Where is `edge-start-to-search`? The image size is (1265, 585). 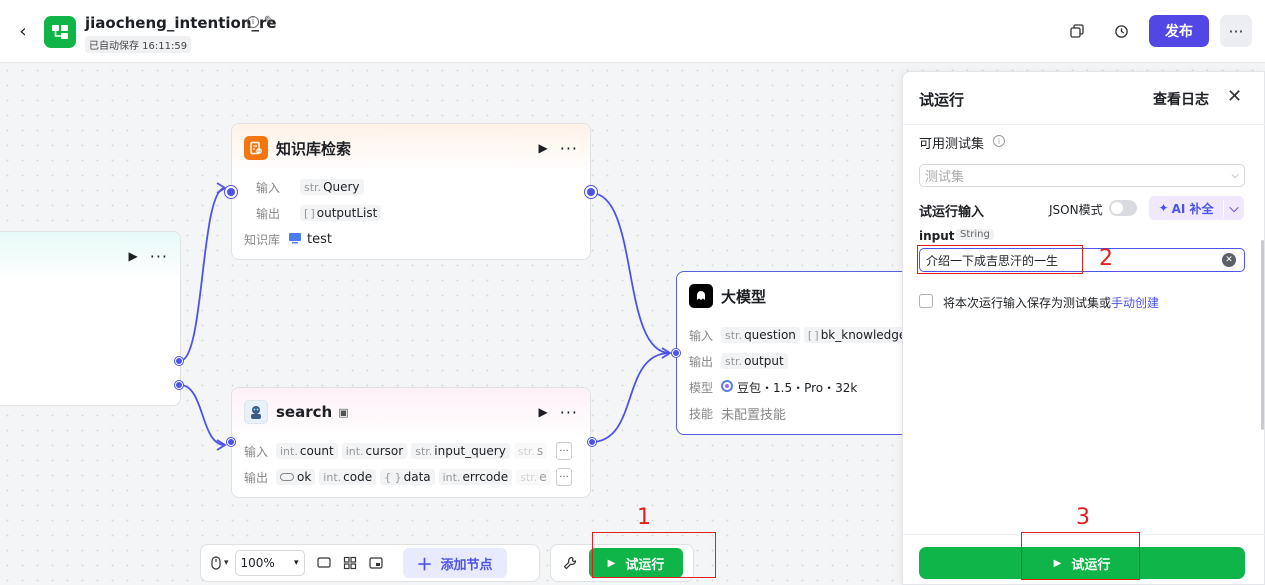
edge-start-to-search is located at coordinates (202, 415).